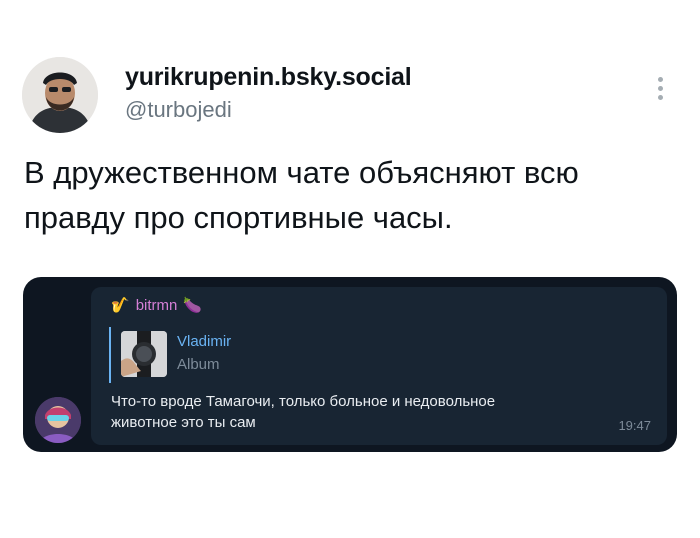 This screenshot has width=700, height=538. What do you see at coordinates (210, 355) in the screenshot?
I see `reply-preview: Vladimir Album` at bounding box center [210, 355].